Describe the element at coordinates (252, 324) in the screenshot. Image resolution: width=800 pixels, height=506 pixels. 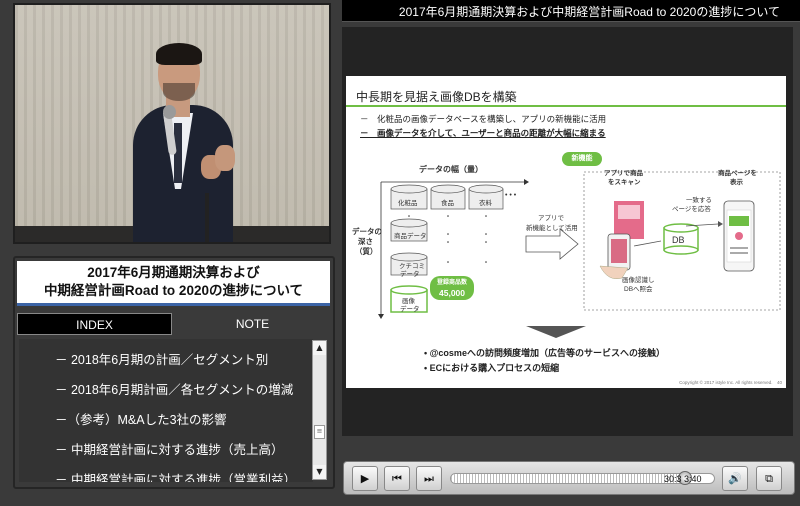
I see `tab-note: NOTE` at that location.